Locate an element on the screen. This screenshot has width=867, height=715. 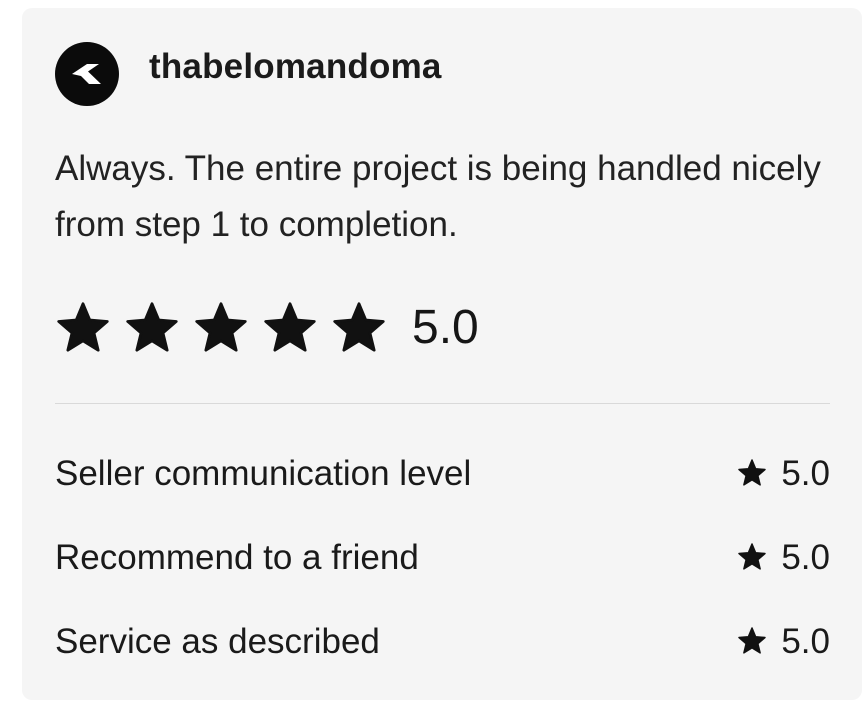
breakdown-row-recommend: Recommend to a friend 5.0 is located at coordinates (442, 557).